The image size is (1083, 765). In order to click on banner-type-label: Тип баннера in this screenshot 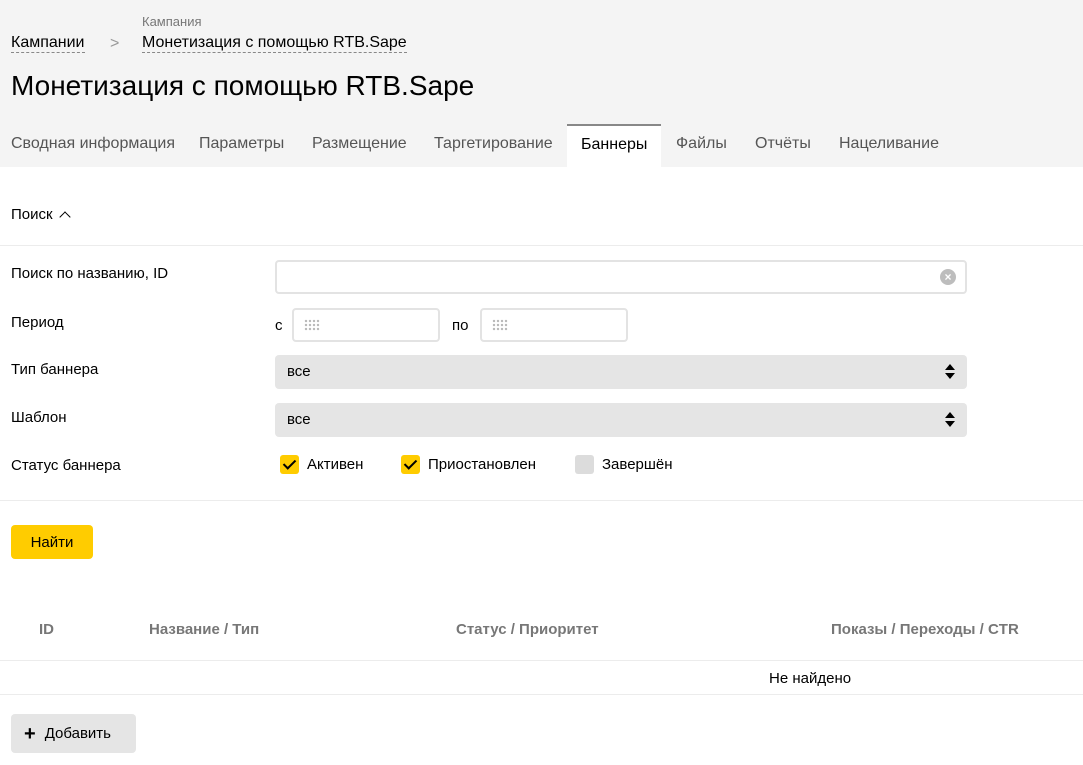, I will do `click(55, 369)`.